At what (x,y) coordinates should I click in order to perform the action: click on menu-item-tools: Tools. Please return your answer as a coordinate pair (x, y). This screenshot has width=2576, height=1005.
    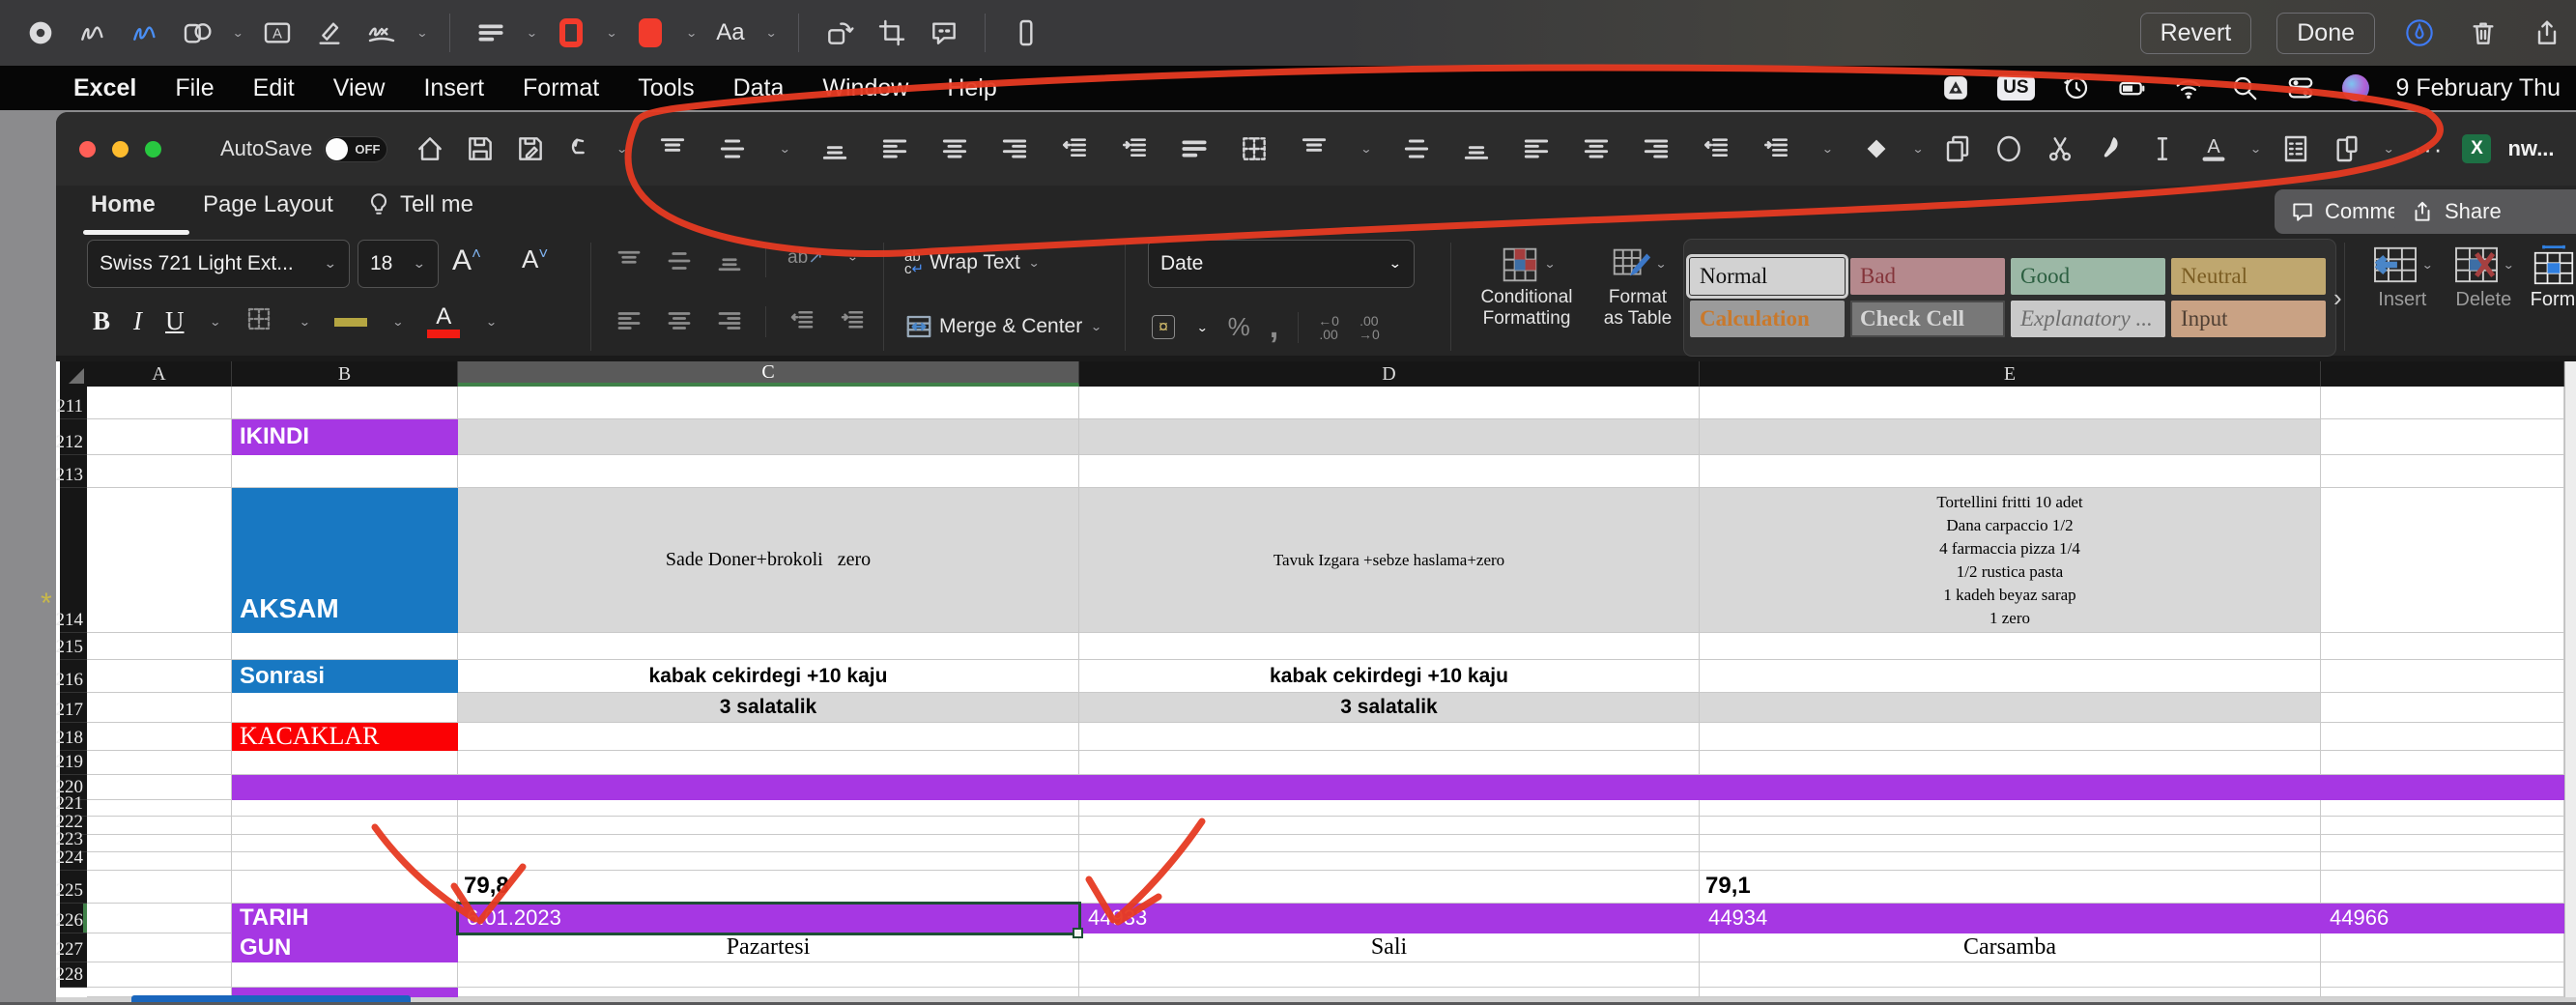
    Looking at the image, I should click on (666, 88).